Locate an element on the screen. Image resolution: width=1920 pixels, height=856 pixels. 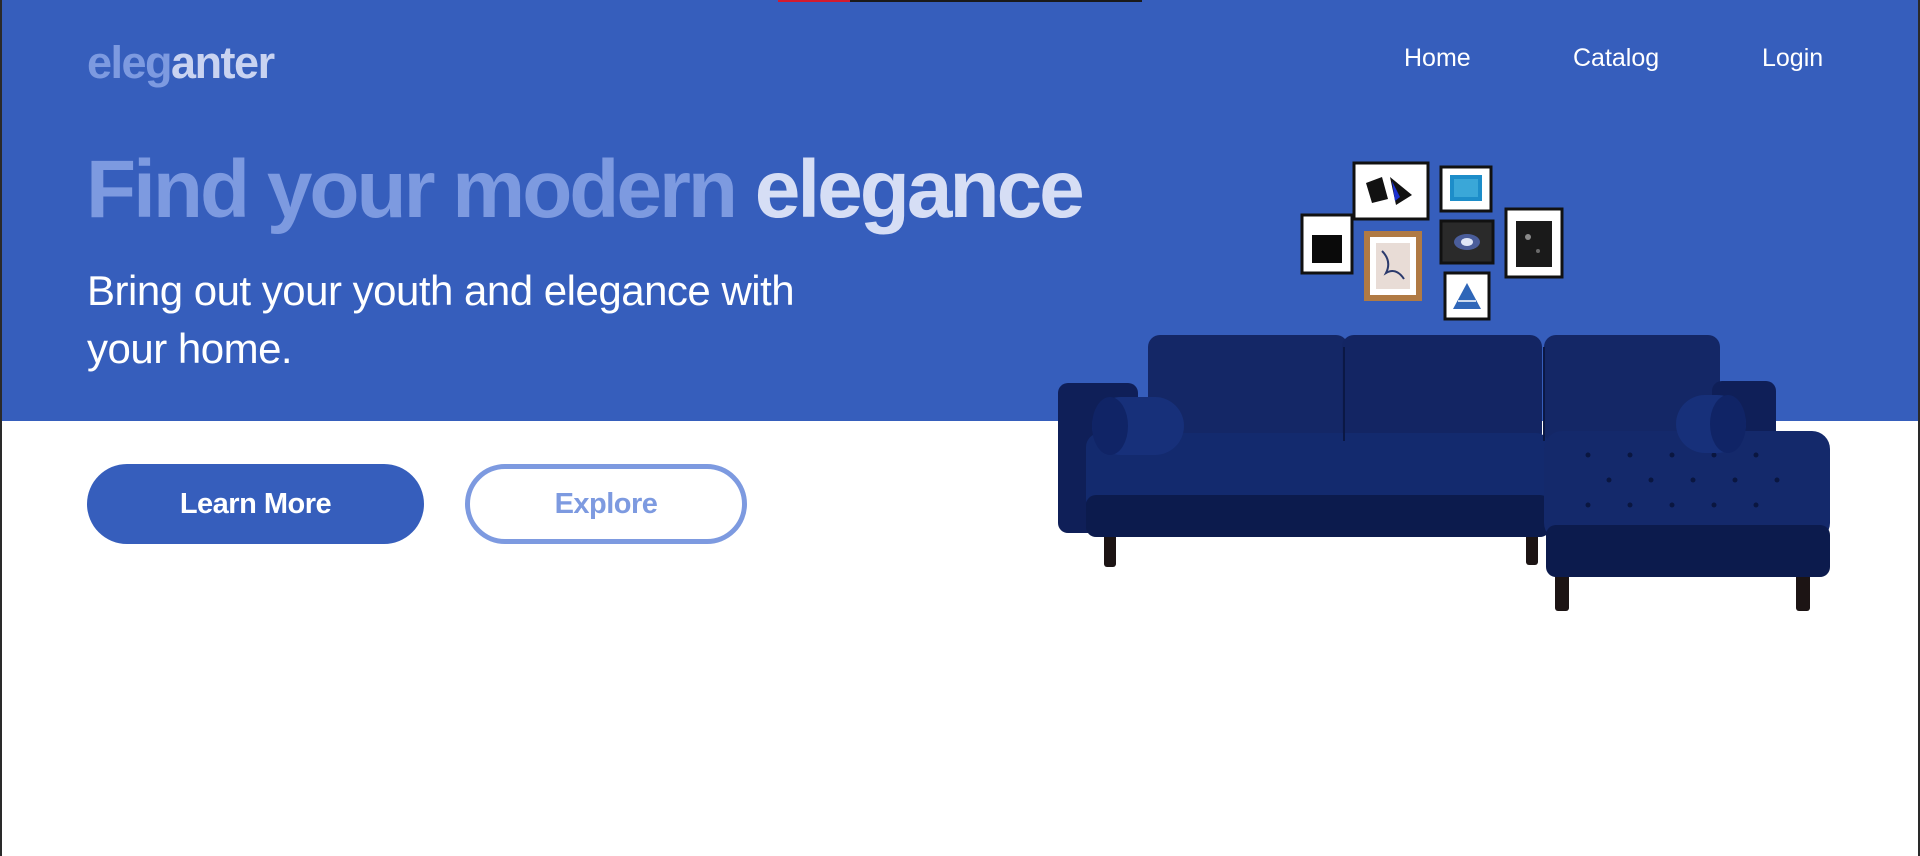
headline-part-1: Find your modern is located at coordinates (412, 189).